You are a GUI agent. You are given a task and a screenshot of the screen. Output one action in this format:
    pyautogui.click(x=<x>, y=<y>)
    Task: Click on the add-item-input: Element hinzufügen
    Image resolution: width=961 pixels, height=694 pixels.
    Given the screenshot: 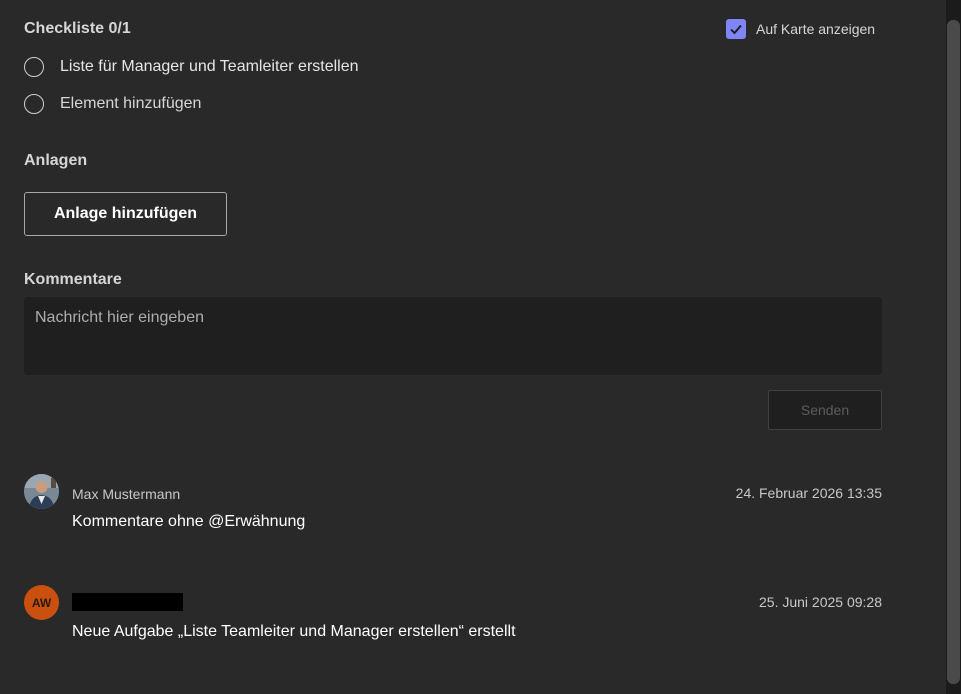 What is the action you would take?
    pyautogui.click(x=130, y=104)
    